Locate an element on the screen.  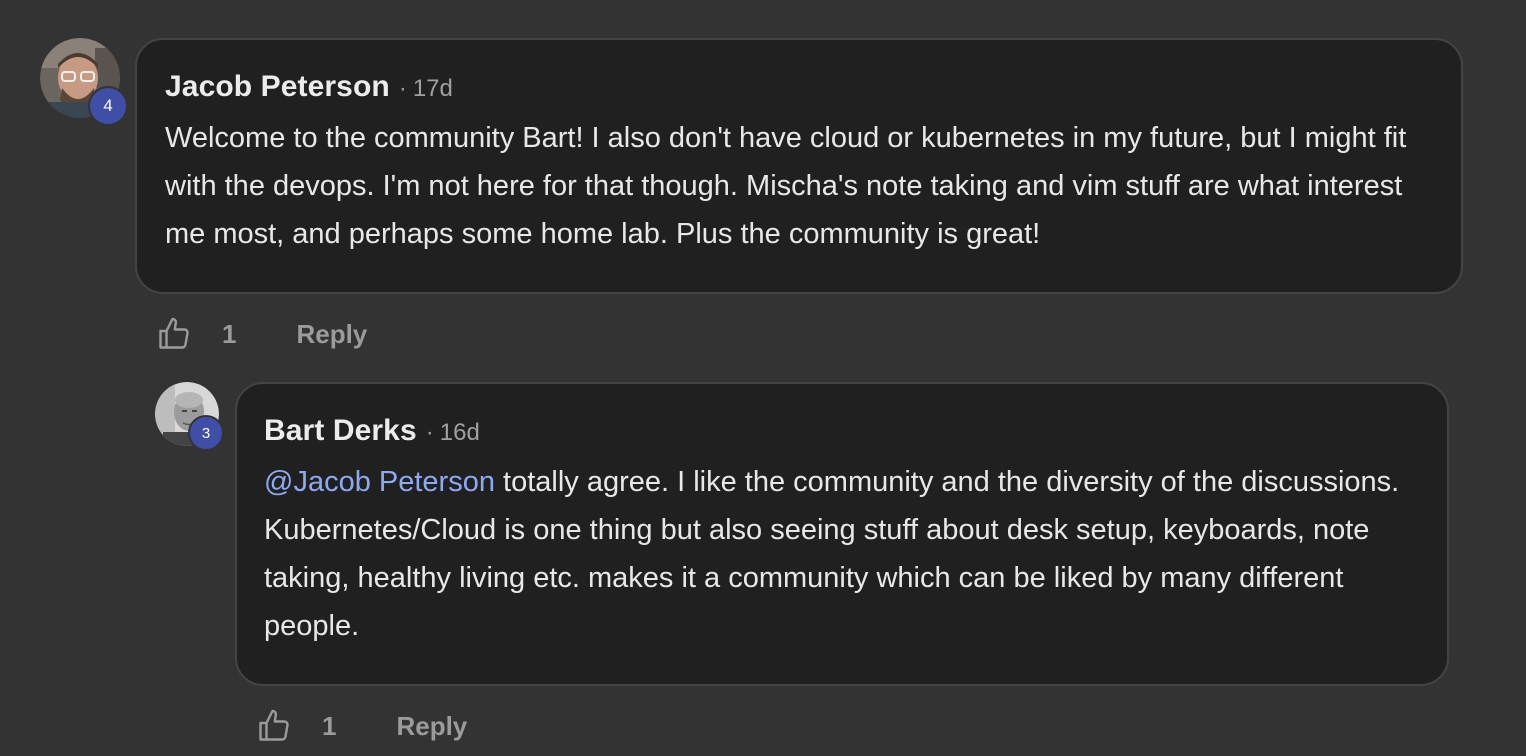
avatar-container: 4 is located at coordinates (84, 82).